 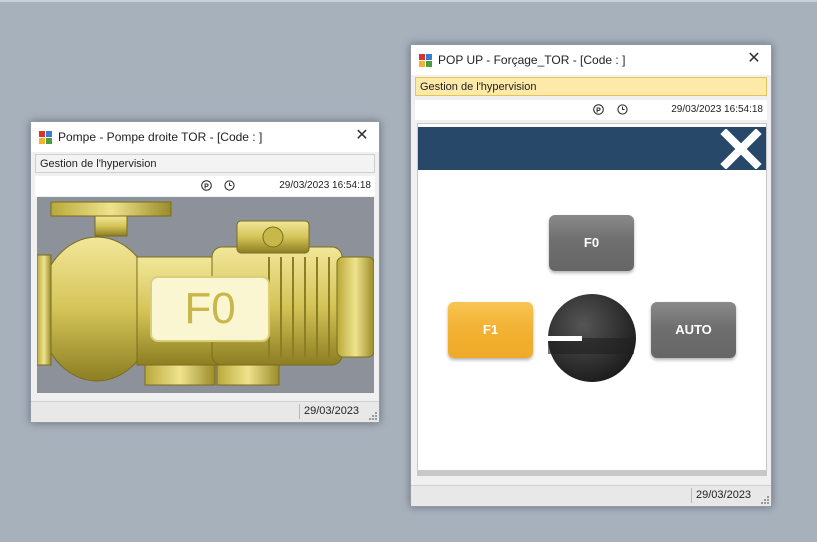 I want to click on pump-datetime: 29/03/2023 16:54:18, so click(x=325, y=185).